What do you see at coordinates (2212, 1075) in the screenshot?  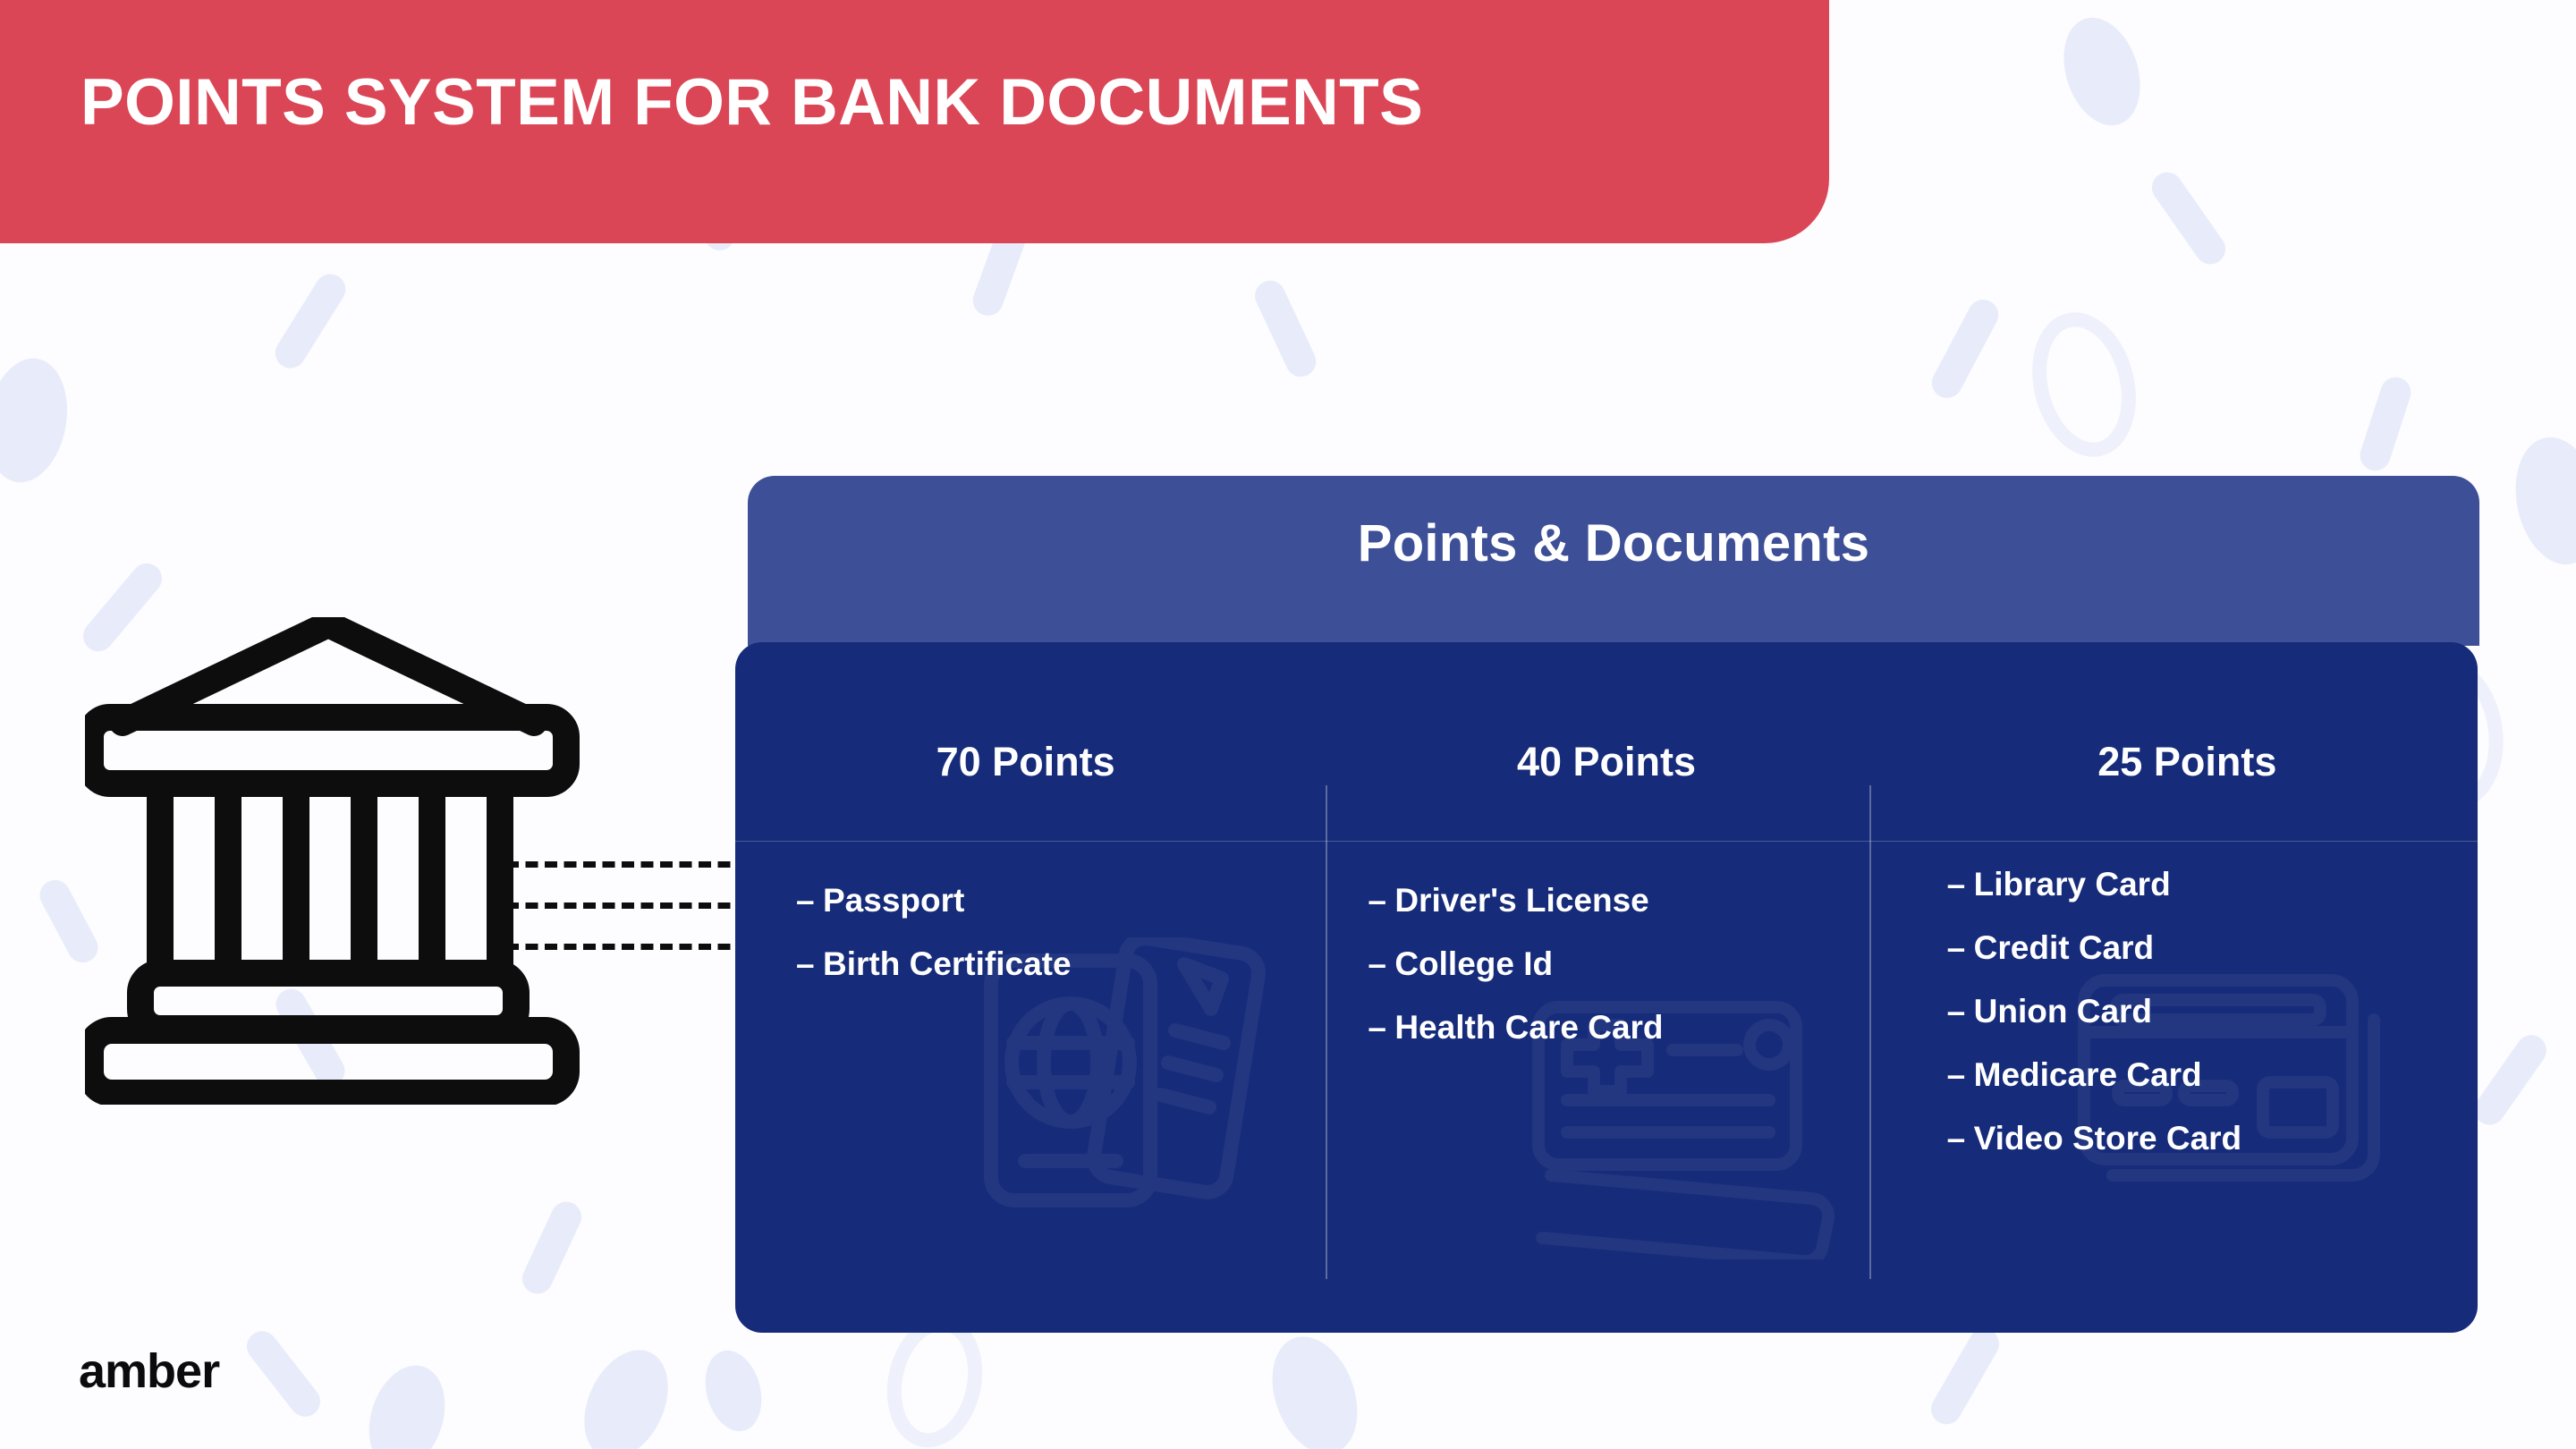 I see `list-item: – Medicare Card` at bounding box center [2212, 1075].